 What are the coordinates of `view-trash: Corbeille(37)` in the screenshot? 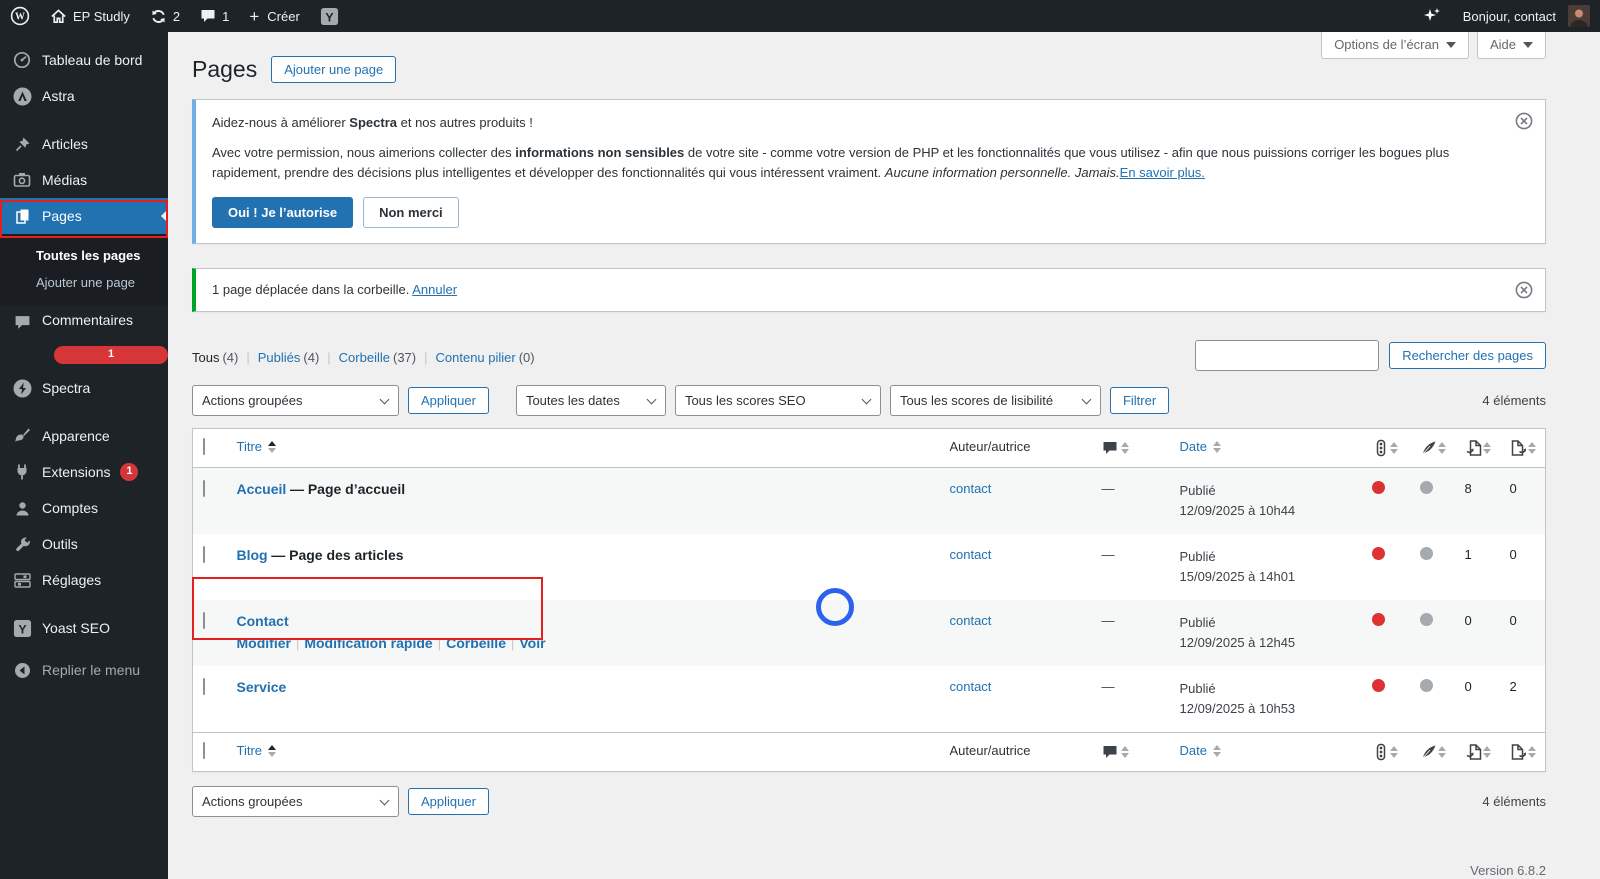 It's located at (367, 357).